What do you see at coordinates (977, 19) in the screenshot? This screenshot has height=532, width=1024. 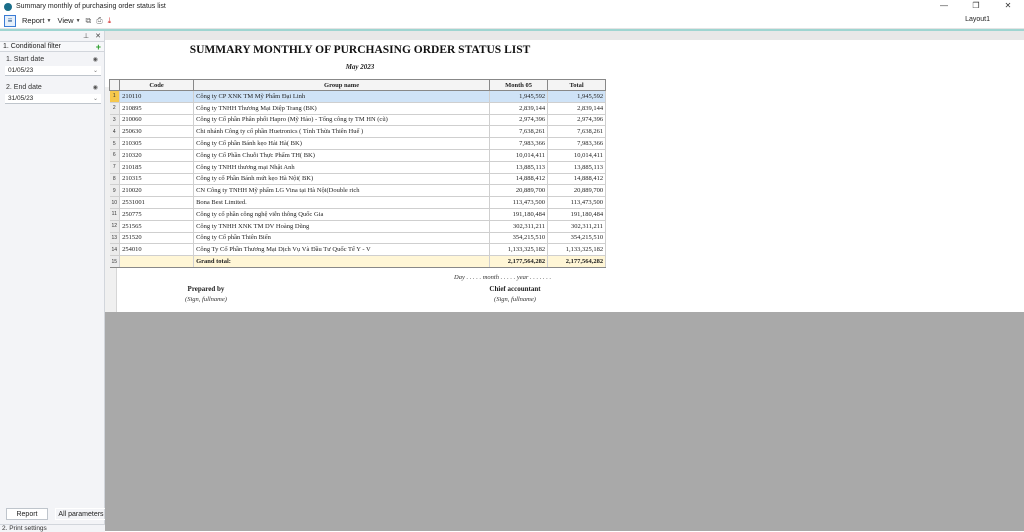 I see `layout-selector: Layout1` at bounding box center [977, 19].